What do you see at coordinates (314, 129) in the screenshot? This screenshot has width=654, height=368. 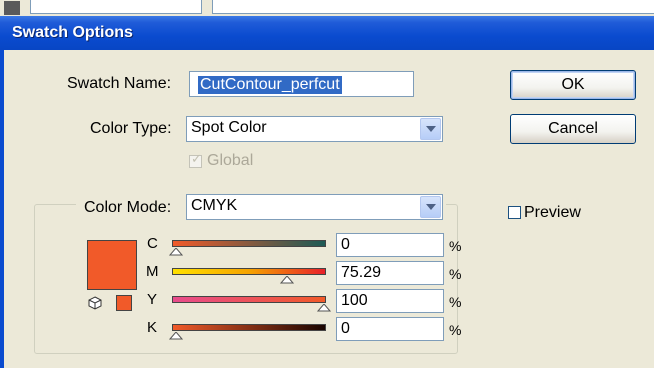 I see `color-type-select: Spot Color` at bounding box center [314, 129].